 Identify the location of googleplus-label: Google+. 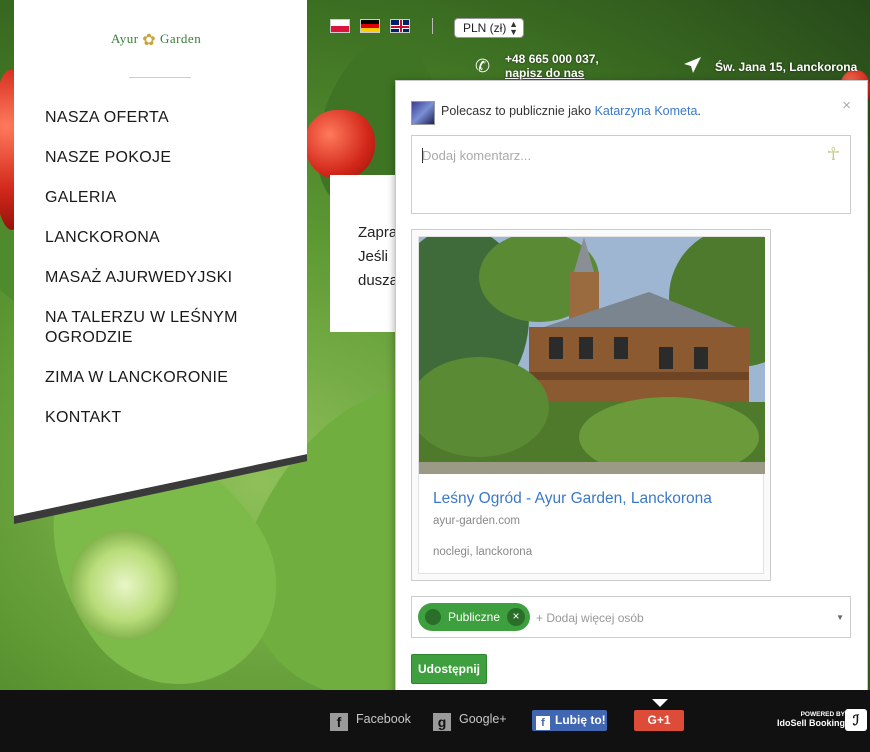
(483, 719).